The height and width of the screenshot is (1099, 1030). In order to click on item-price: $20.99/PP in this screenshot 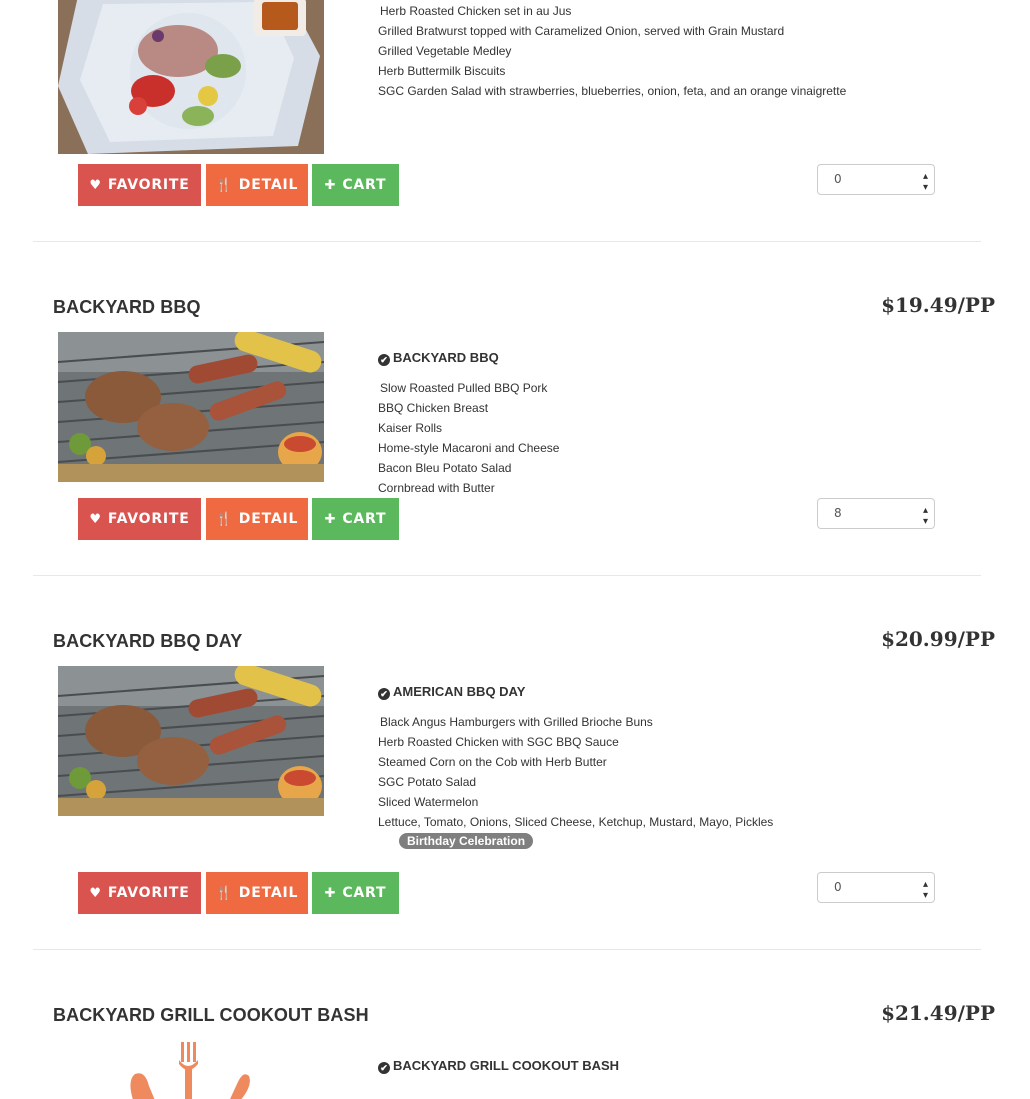, I will do `click(938, 639)`.